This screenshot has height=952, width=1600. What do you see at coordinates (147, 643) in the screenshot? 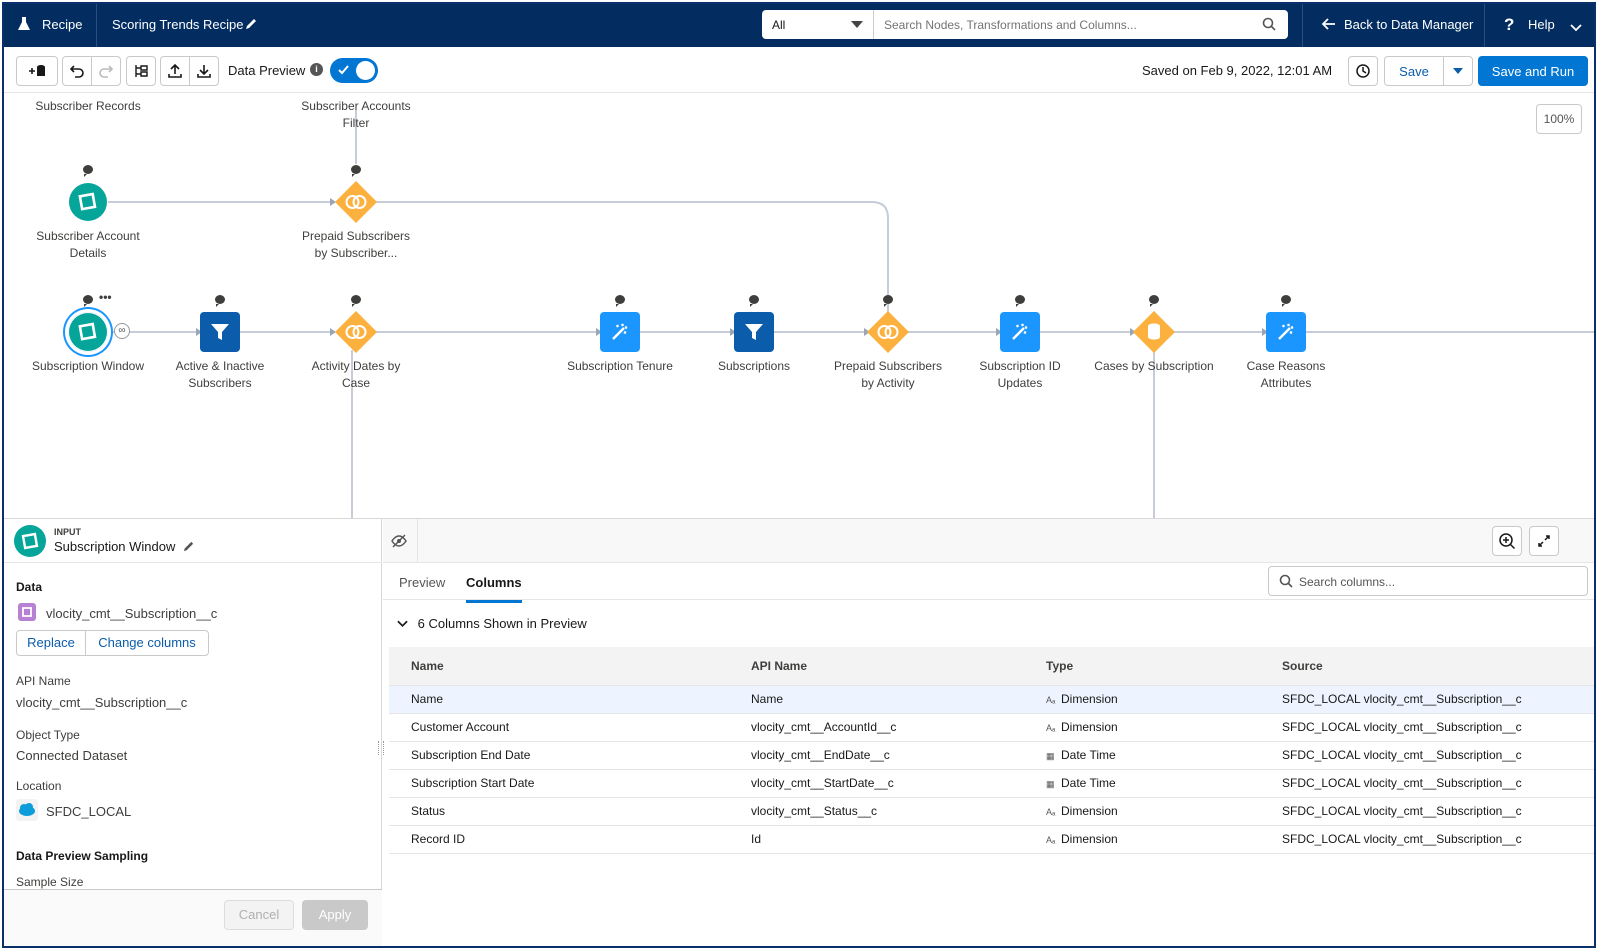
I see `change-columns-button: Change columns` at bounding box center [147, 643].